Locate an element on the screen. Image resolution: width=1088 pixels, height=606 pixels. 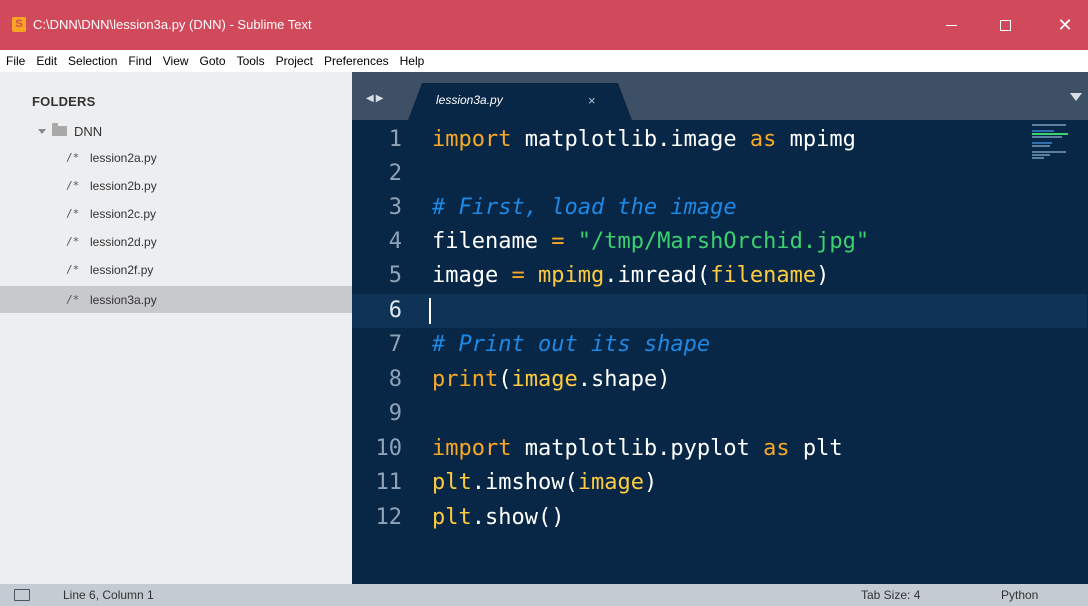
file-label: lession2d.py is located at coordinates (123, 241).